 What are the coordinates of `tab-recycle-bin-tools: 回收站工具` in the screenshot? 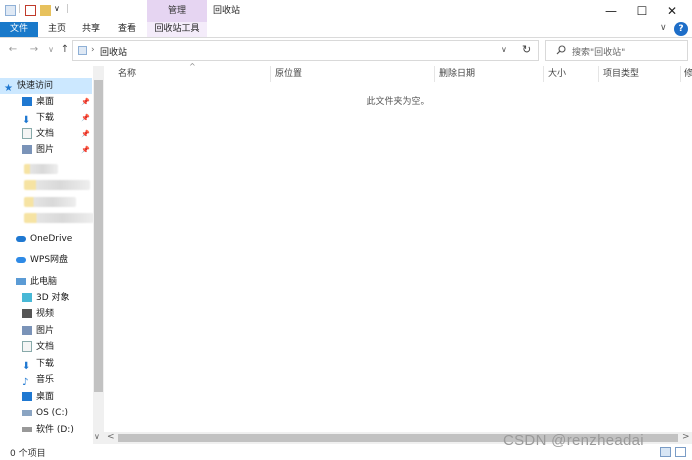 It's located at (177, 29).